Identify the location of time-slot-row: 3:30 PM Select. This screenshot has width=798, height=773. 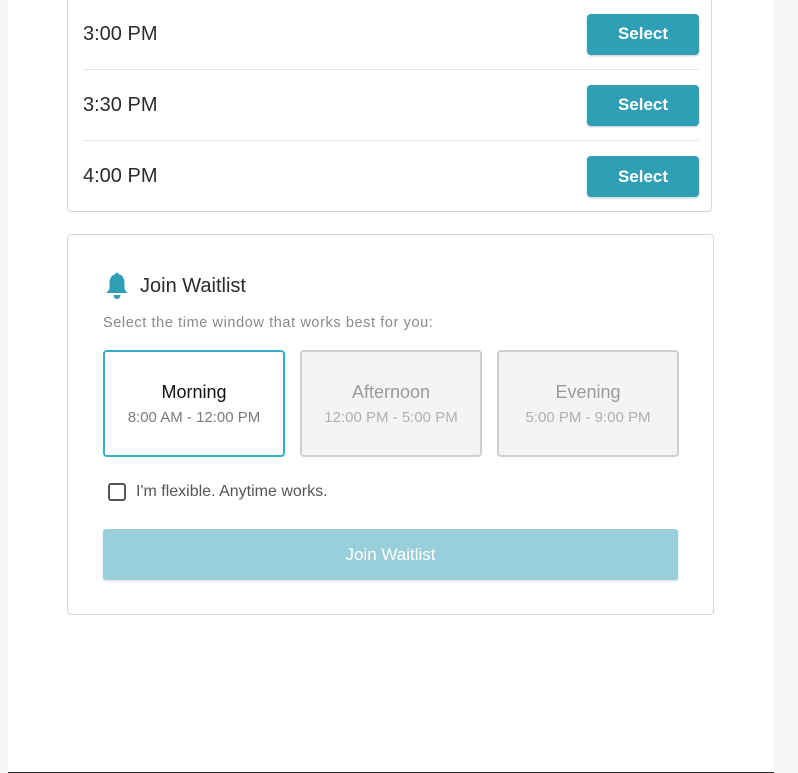
(391, 105).